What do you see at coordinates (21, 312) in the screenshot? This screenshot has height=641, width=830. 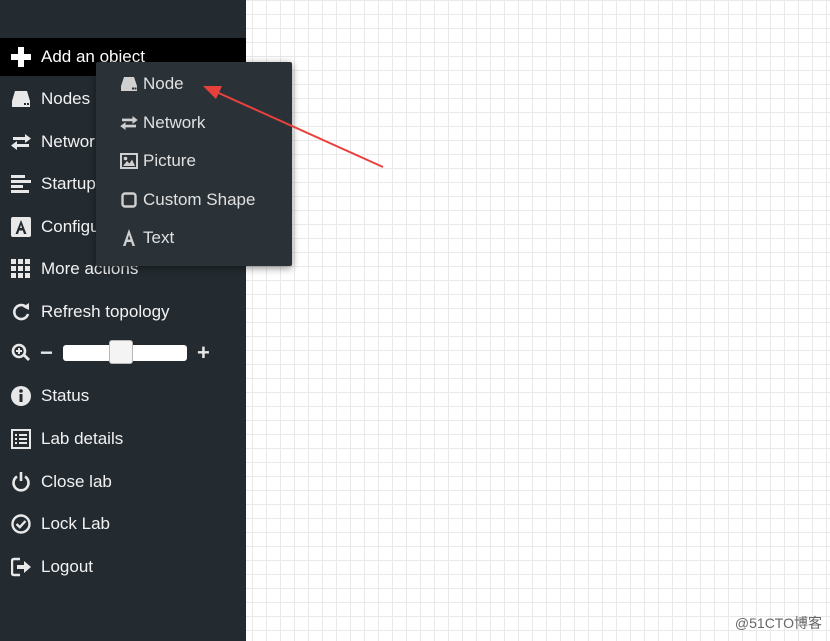 I see `refresh-icon` at bounding box center [21, 312].